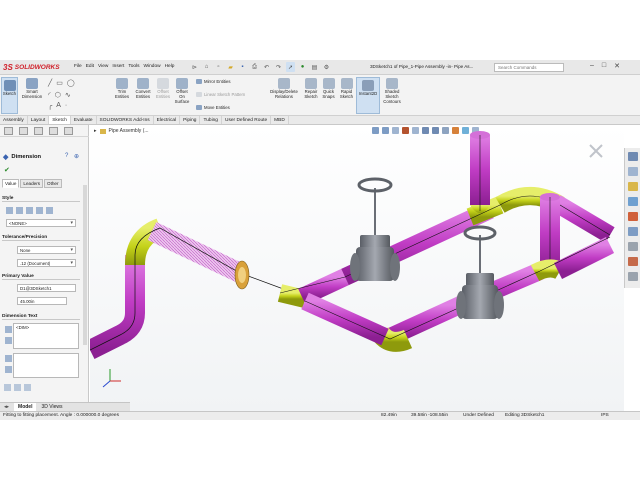  Describe the element at coordinates (41, 199) in the screenshot. I see `style-group-header: Style` at that location.